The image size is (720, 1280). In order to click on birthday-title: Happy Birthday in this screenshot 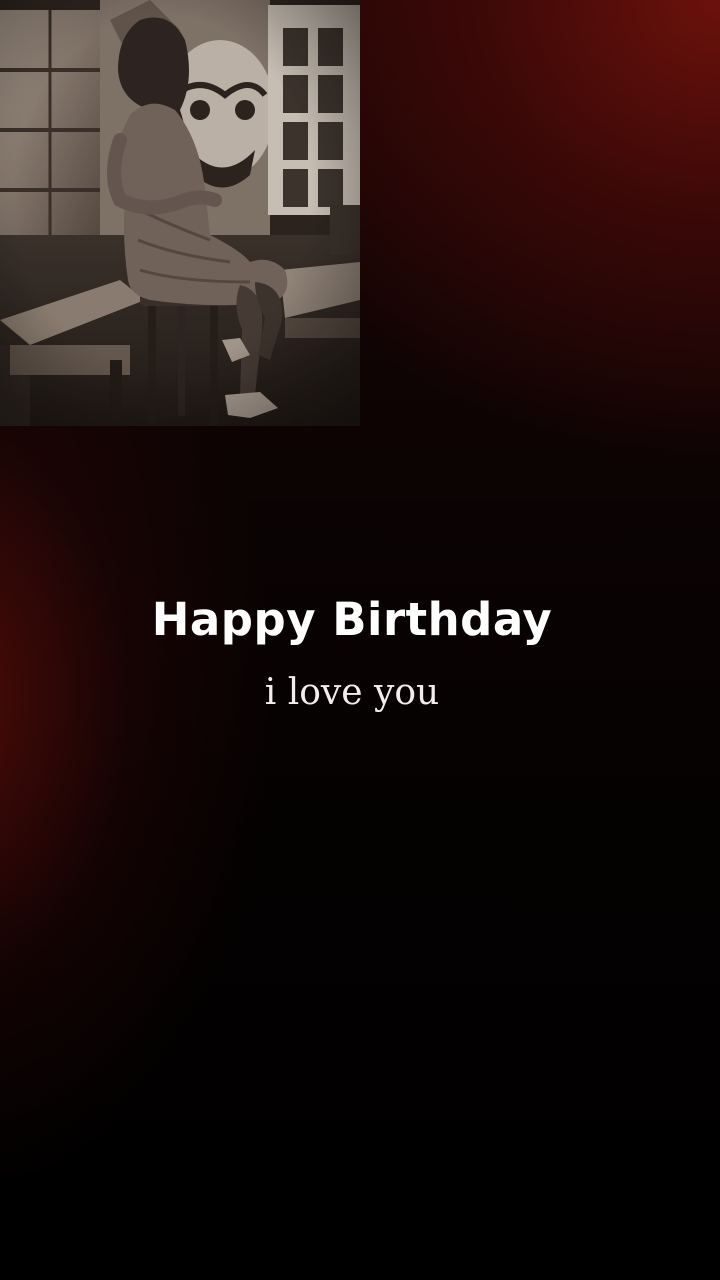, I will do `click(352, 619)`.